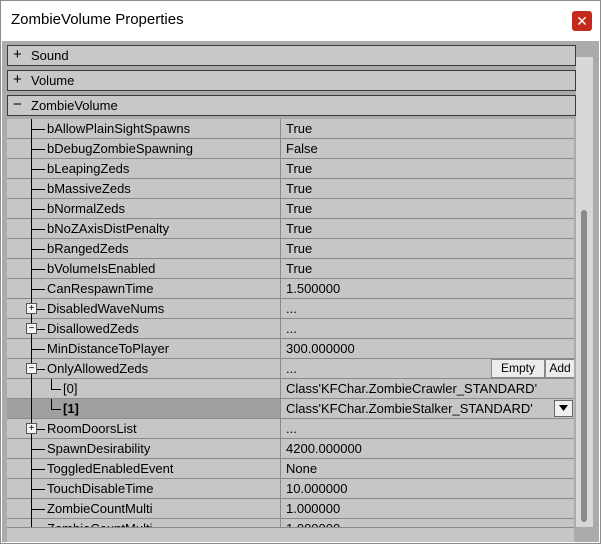 The height and width of the screenshot is (544, 601). I want to click on property-name-cell: + RoomDoorsList, so click(144, 429).